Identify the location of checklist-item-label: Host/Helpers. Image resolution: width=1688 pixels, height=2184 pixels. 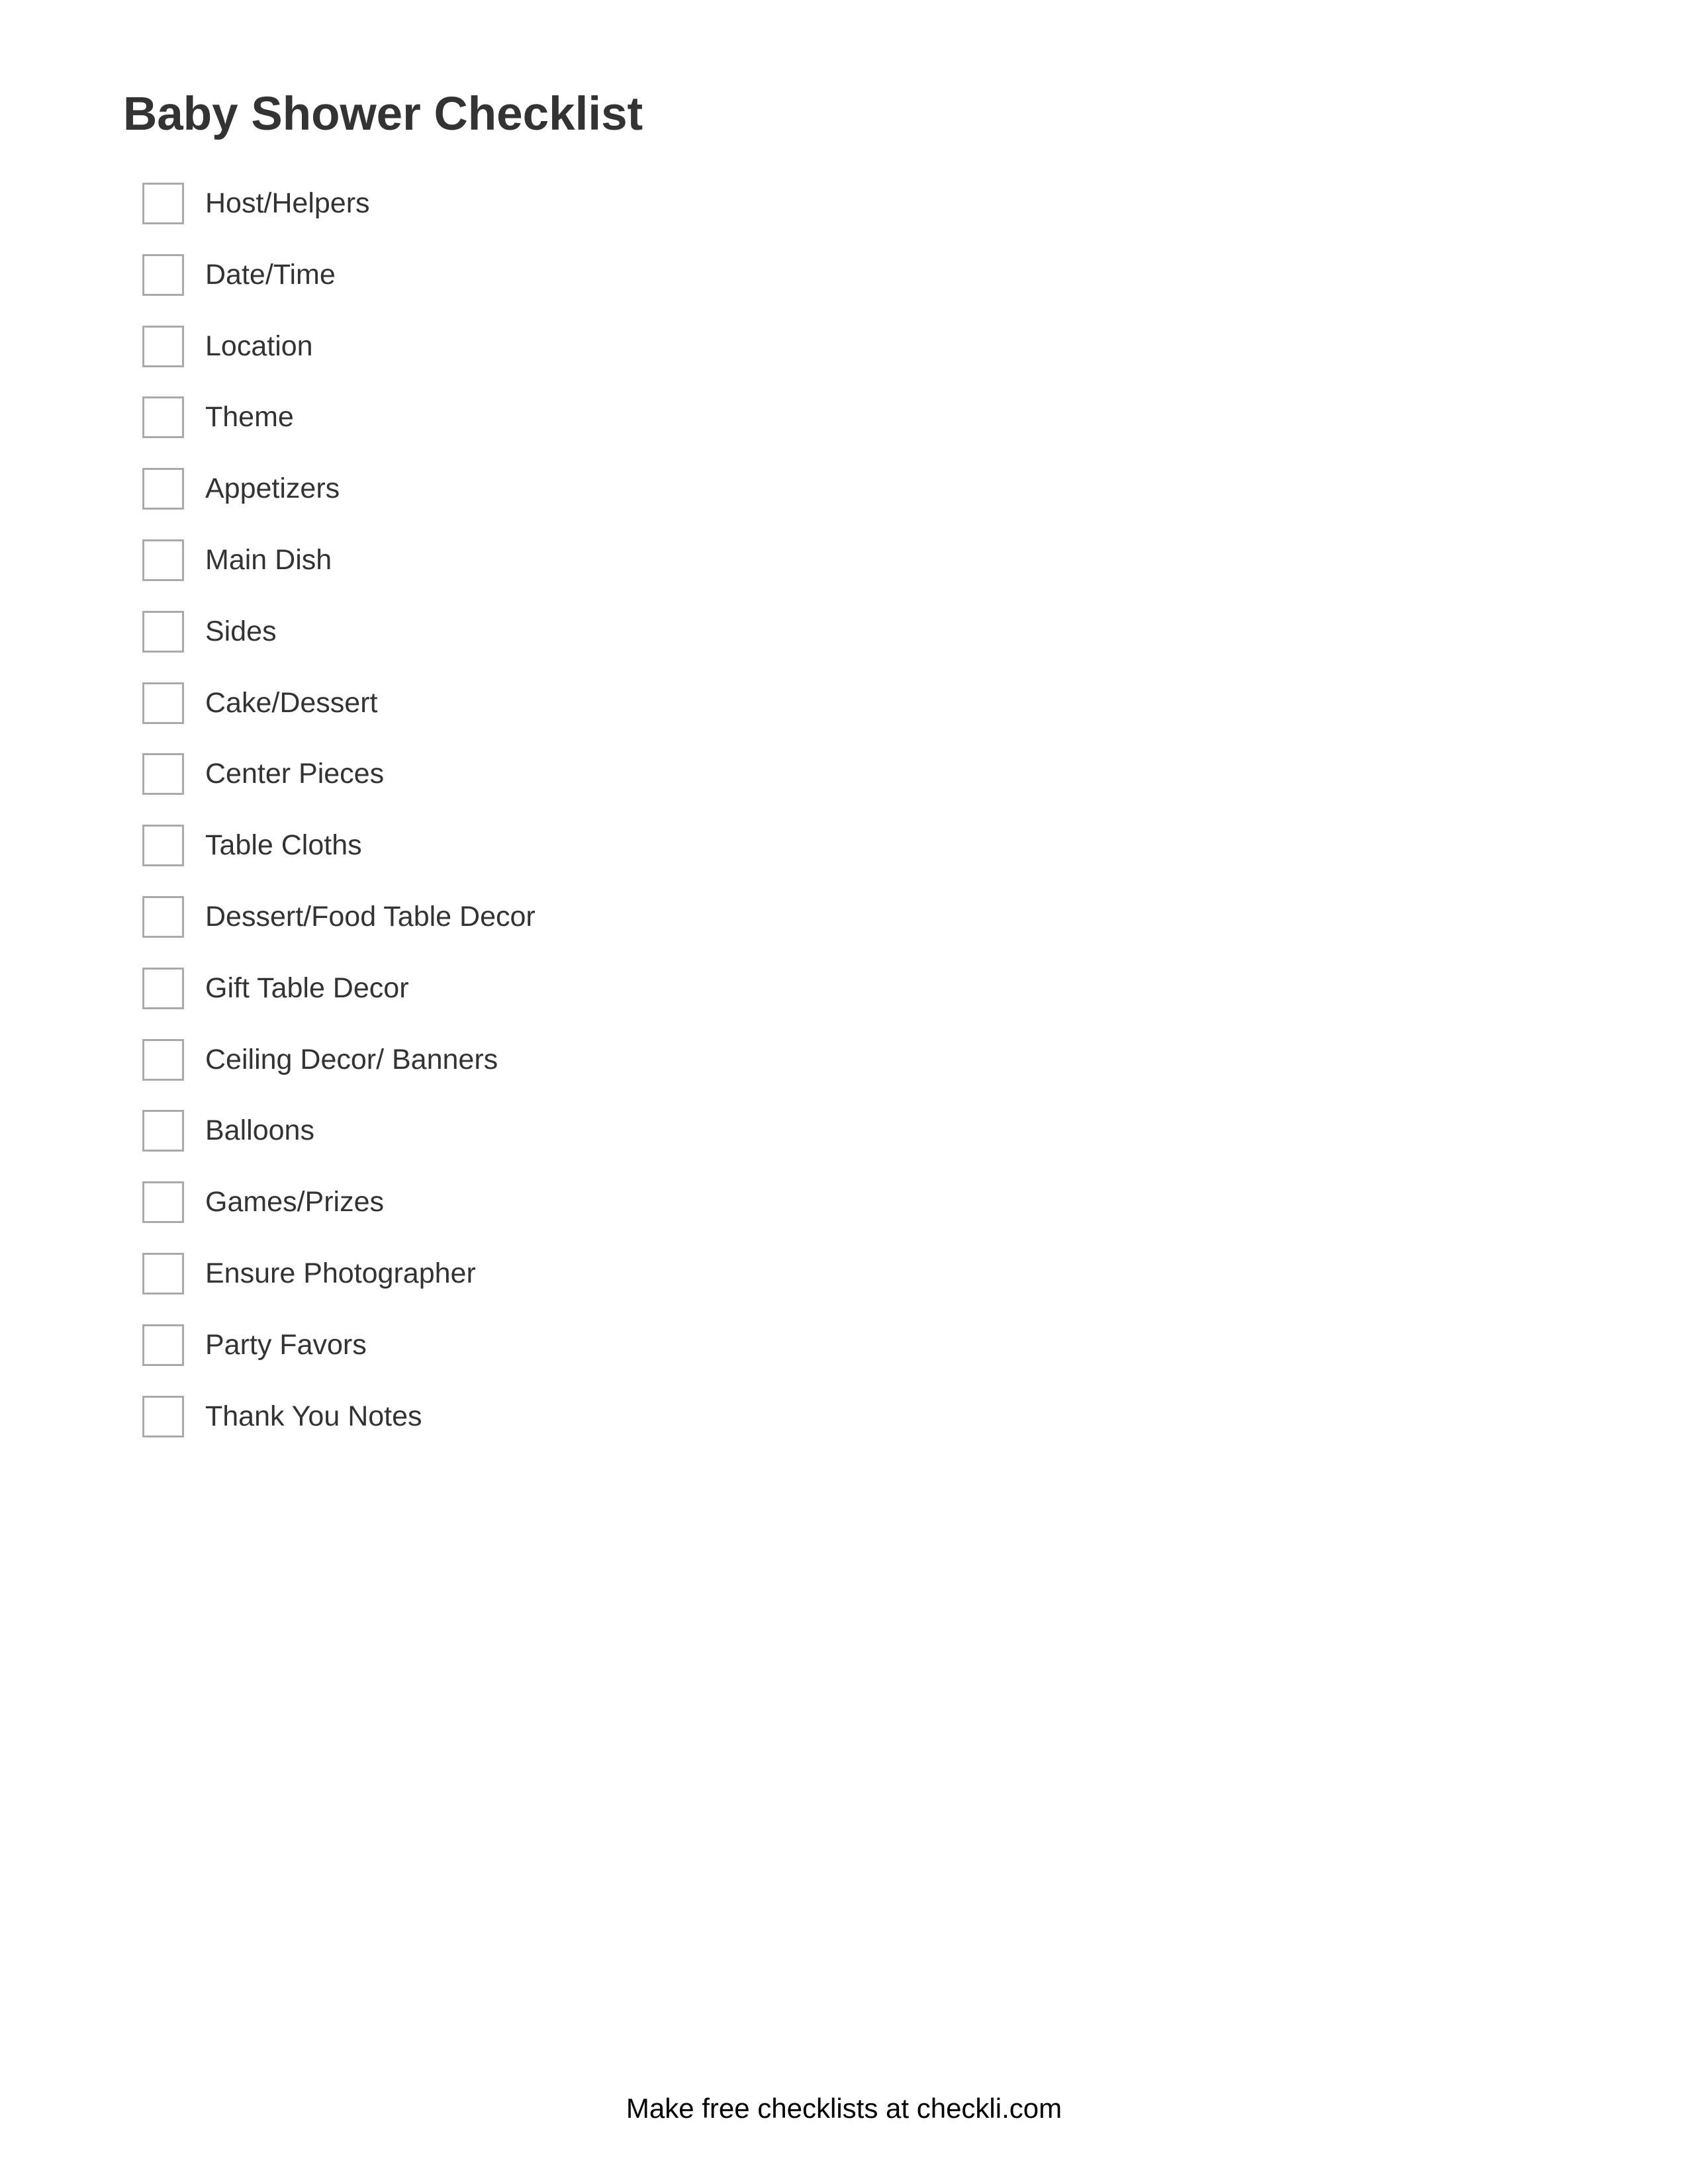
(287, 203).